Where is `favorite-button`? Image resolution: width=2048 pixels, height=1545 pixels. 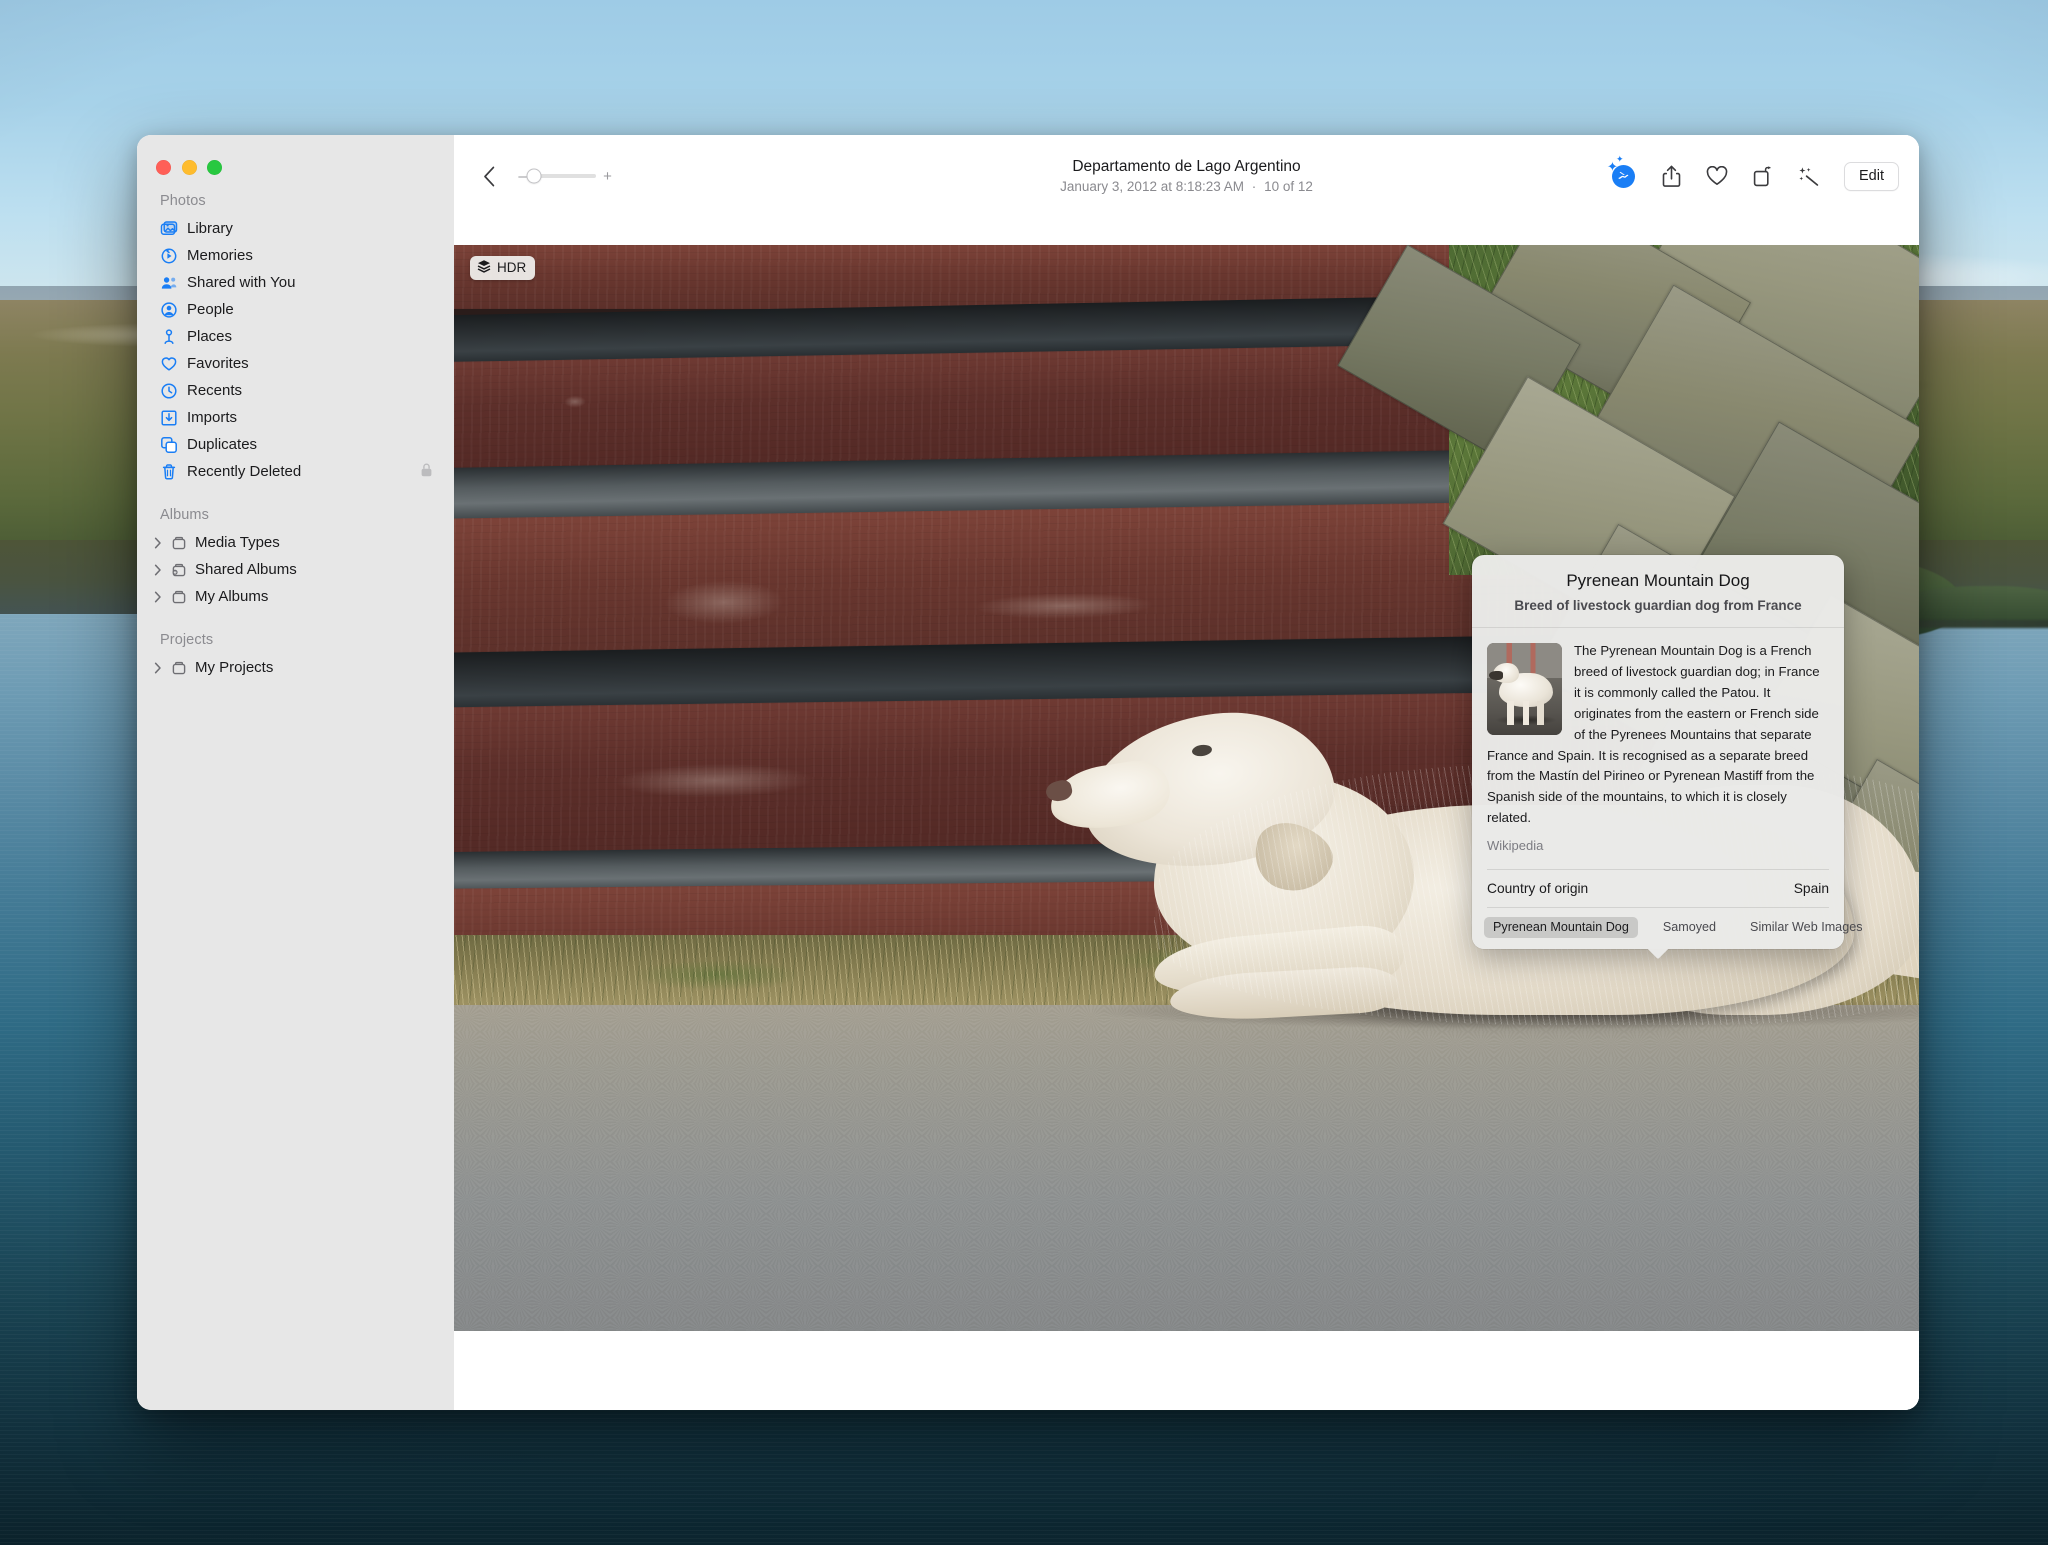 favorite-button is located at coordinates (1717, 176).